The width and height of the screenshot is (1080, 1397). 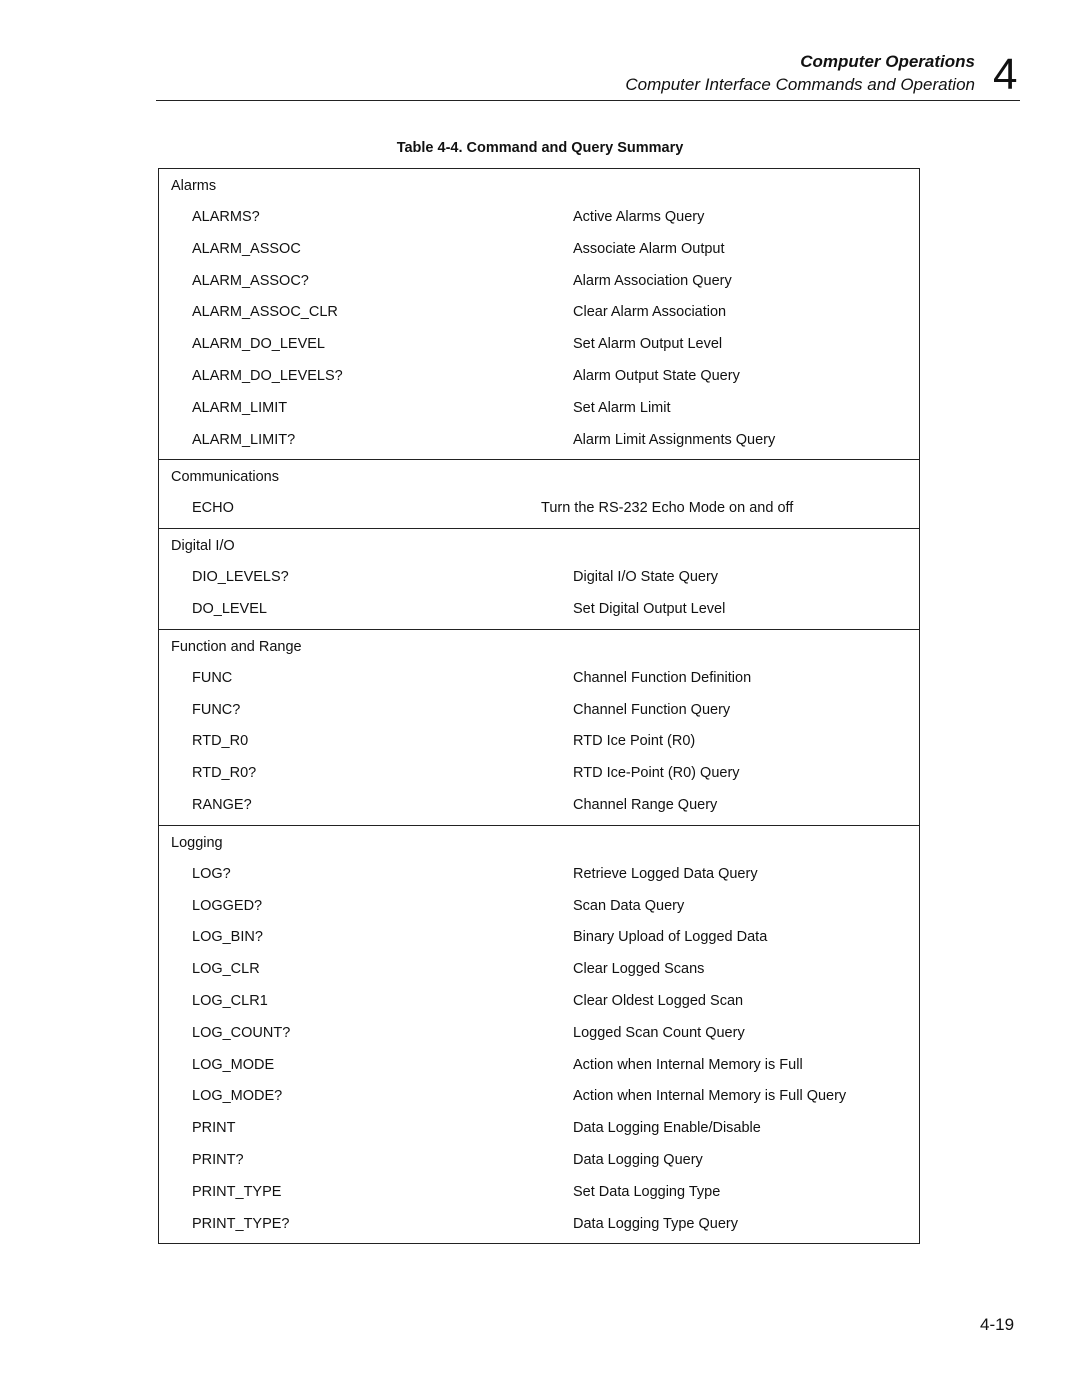 What do you see at coordinates (539, 1160) in the screenshot?
I see `table-row: PRINT? Data Logging Query` at bounding box center [539, 1160].